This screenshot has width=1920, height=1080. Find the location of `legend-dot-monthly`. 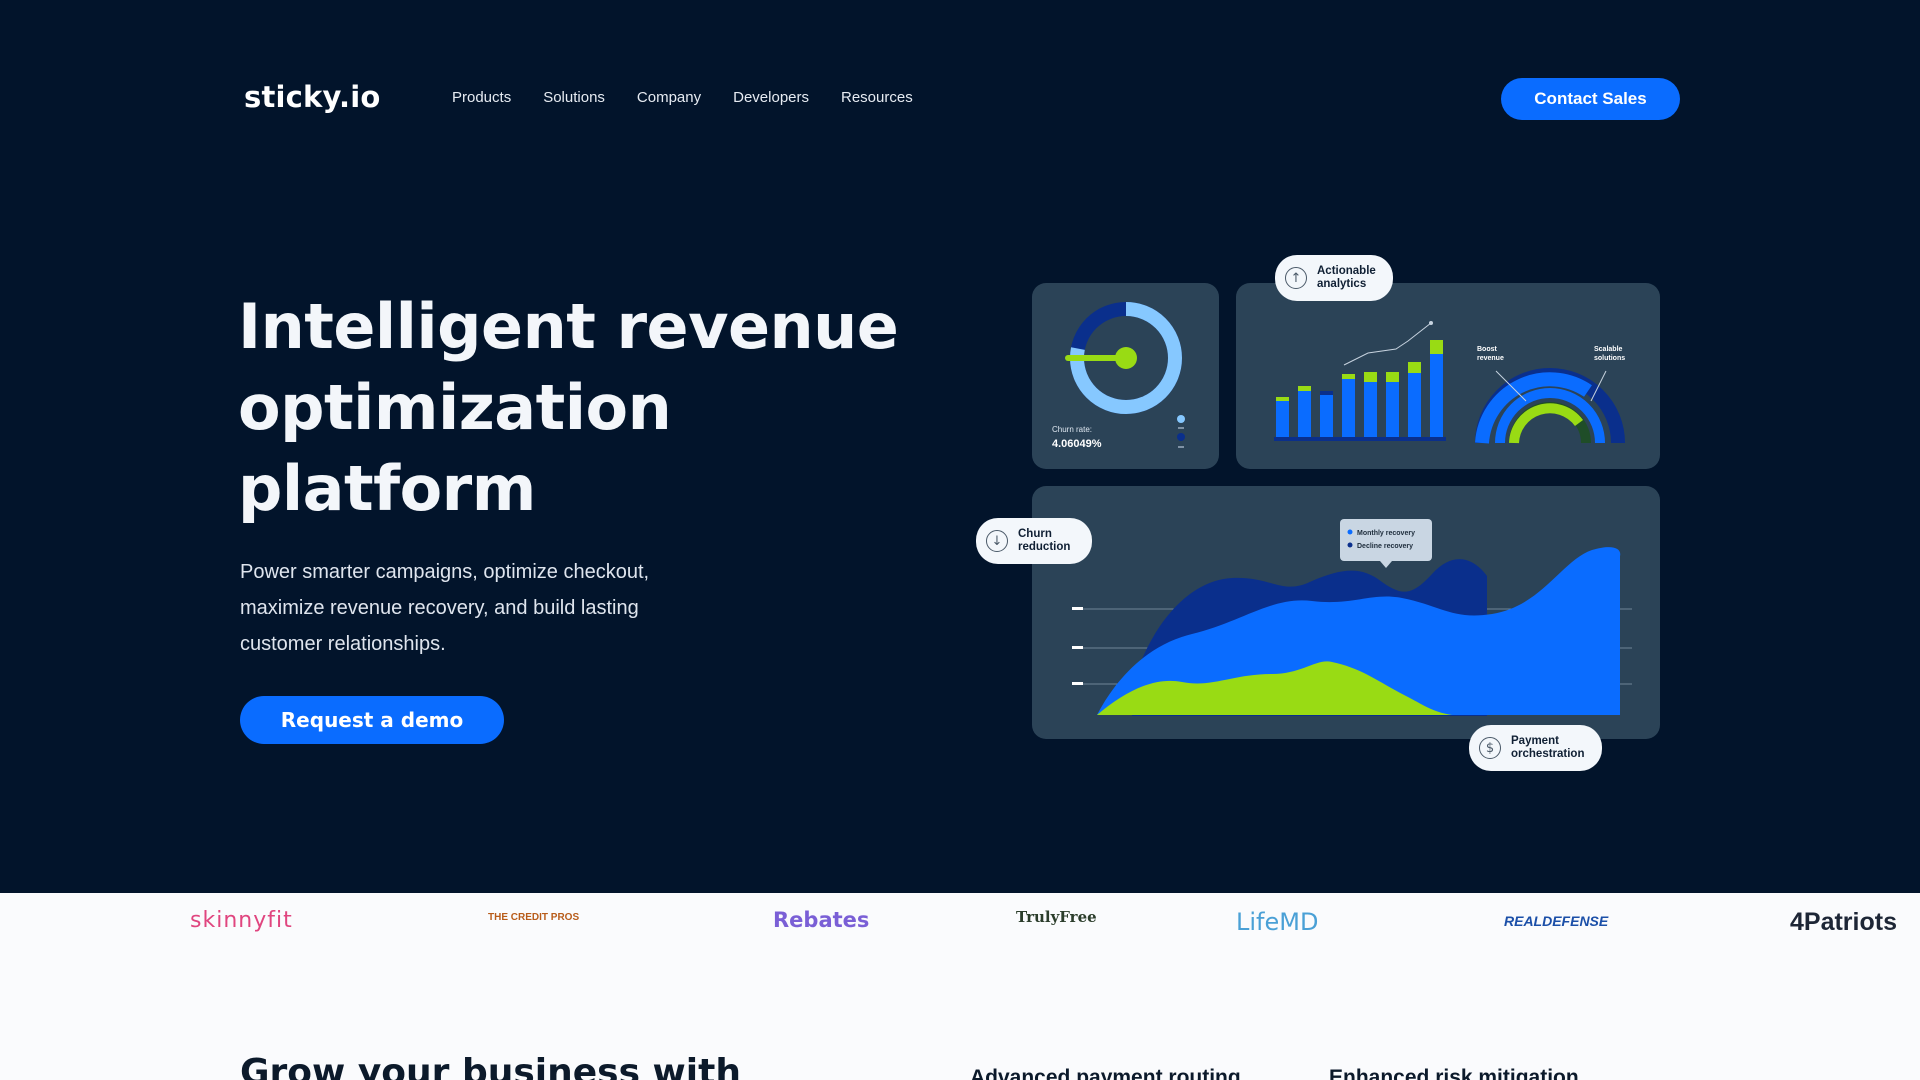

legend-dot-monthly is located at coordinates (1350, 532).